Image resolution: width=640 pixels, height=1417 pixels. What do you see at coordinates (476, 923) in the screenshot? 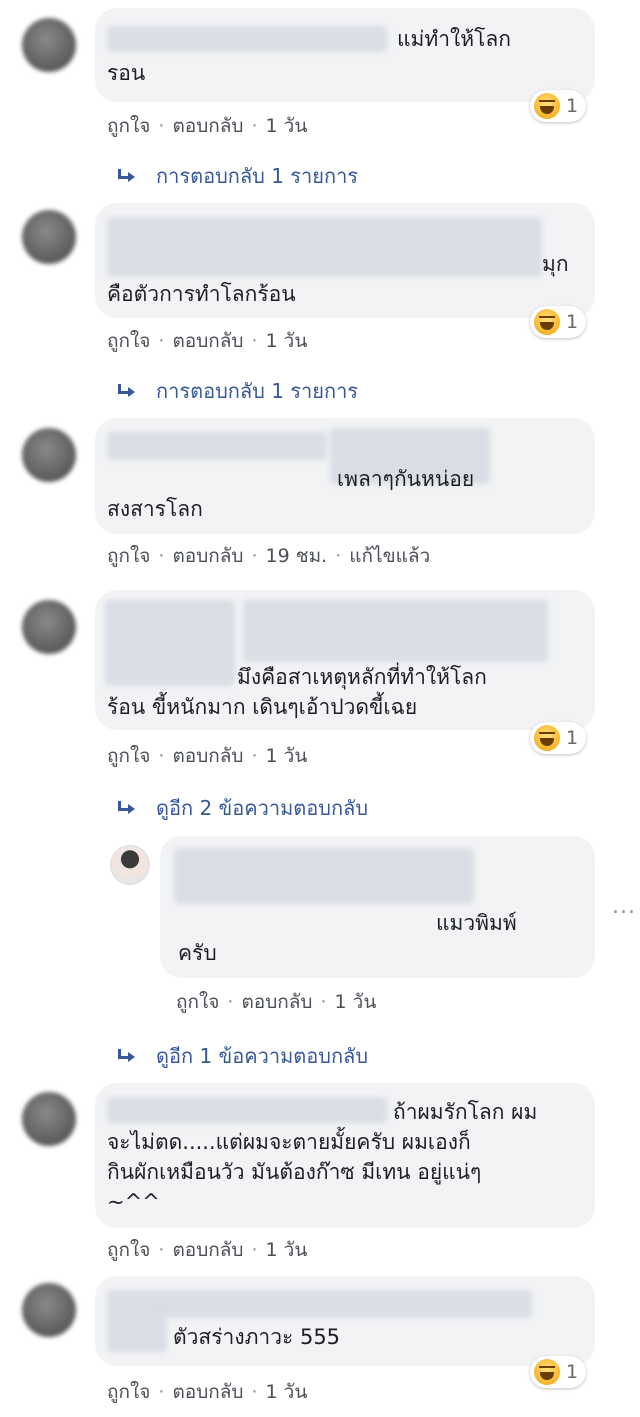
I see `reply-text: แมวพิมพ์` at bounding box center [476, 923].